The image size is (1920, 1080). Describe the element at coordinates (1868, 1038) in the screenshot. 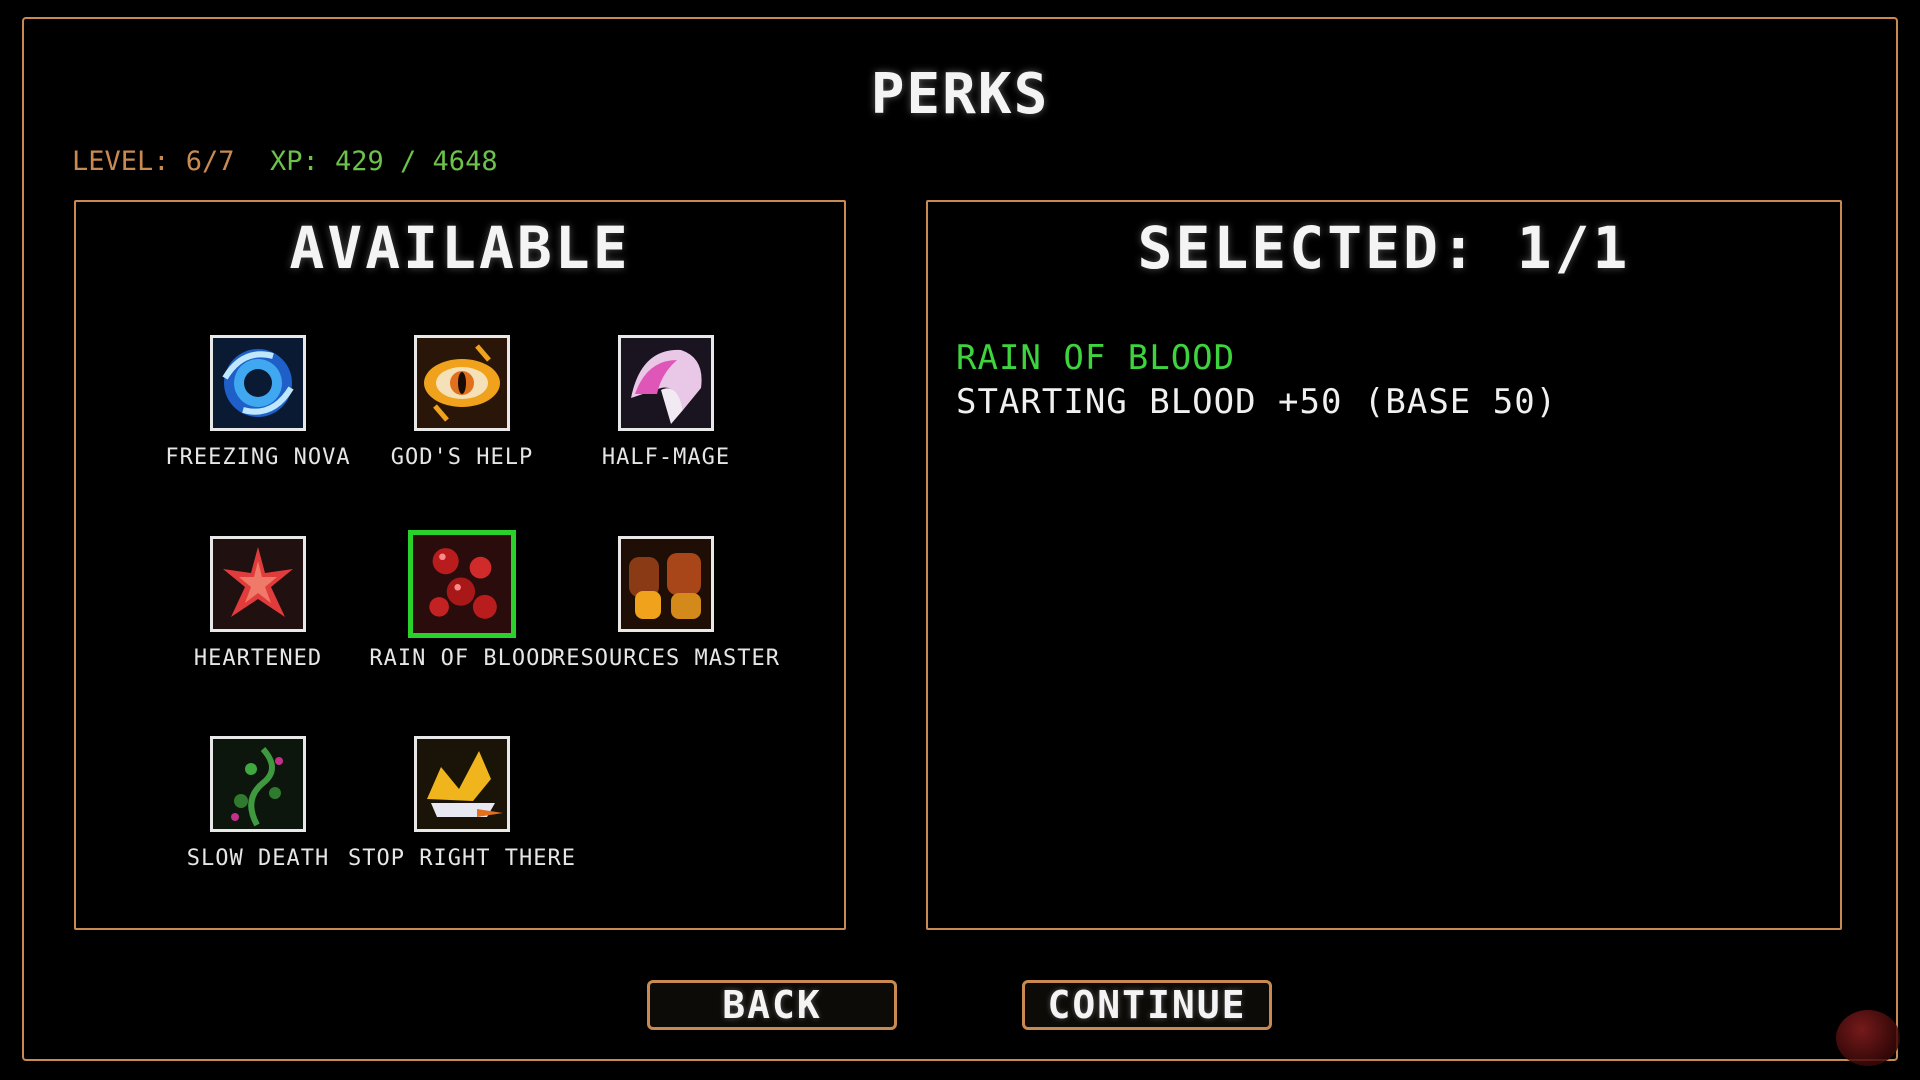

I see `watermark-logo` at that location.